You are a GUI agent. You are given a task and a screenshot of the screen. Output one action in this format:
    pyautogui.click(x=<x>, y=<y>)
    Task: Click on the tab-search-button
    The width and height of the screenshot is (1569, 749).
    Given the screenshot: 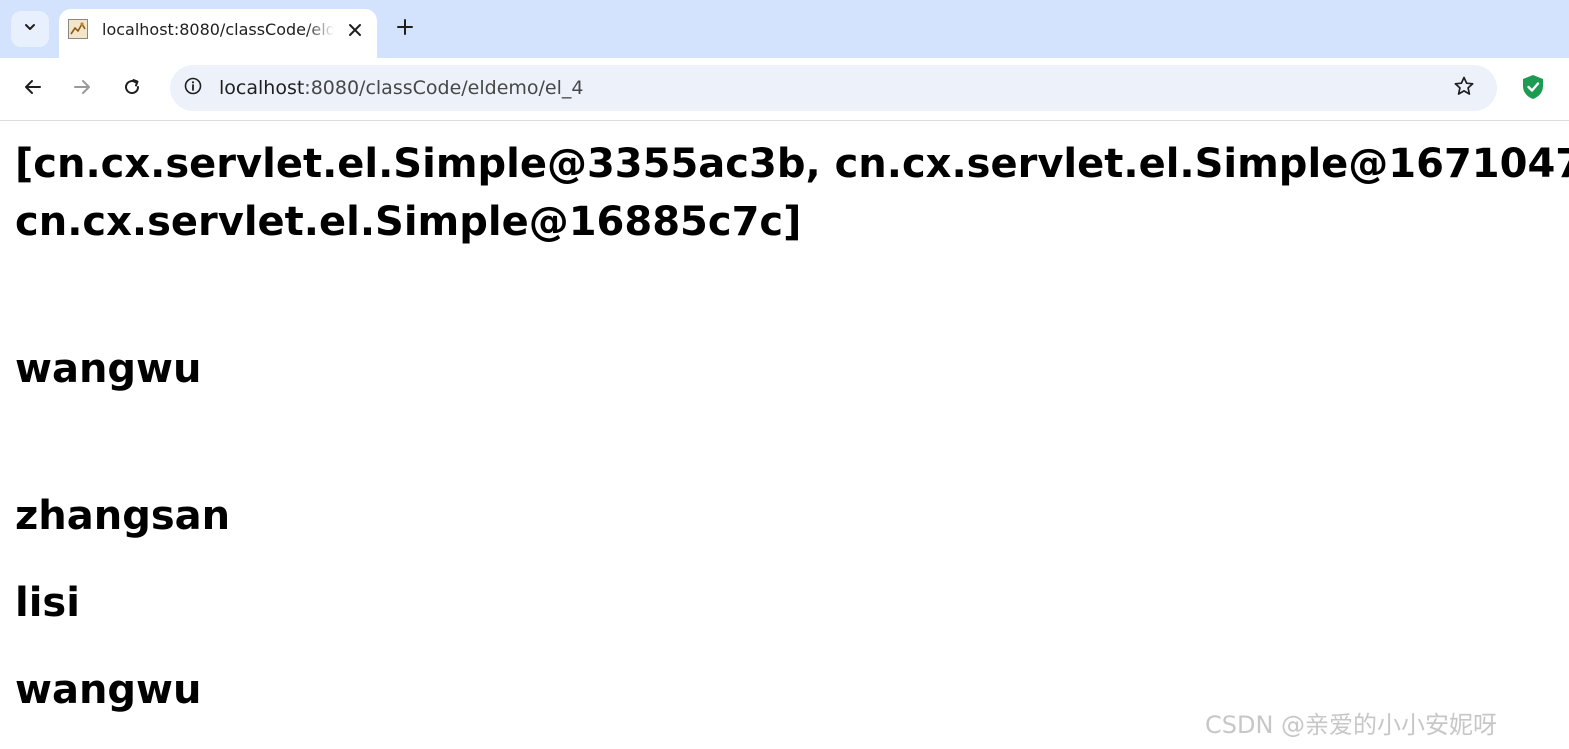 What is the action you would take?
    pyautogui.click(x=30, y=29)
    